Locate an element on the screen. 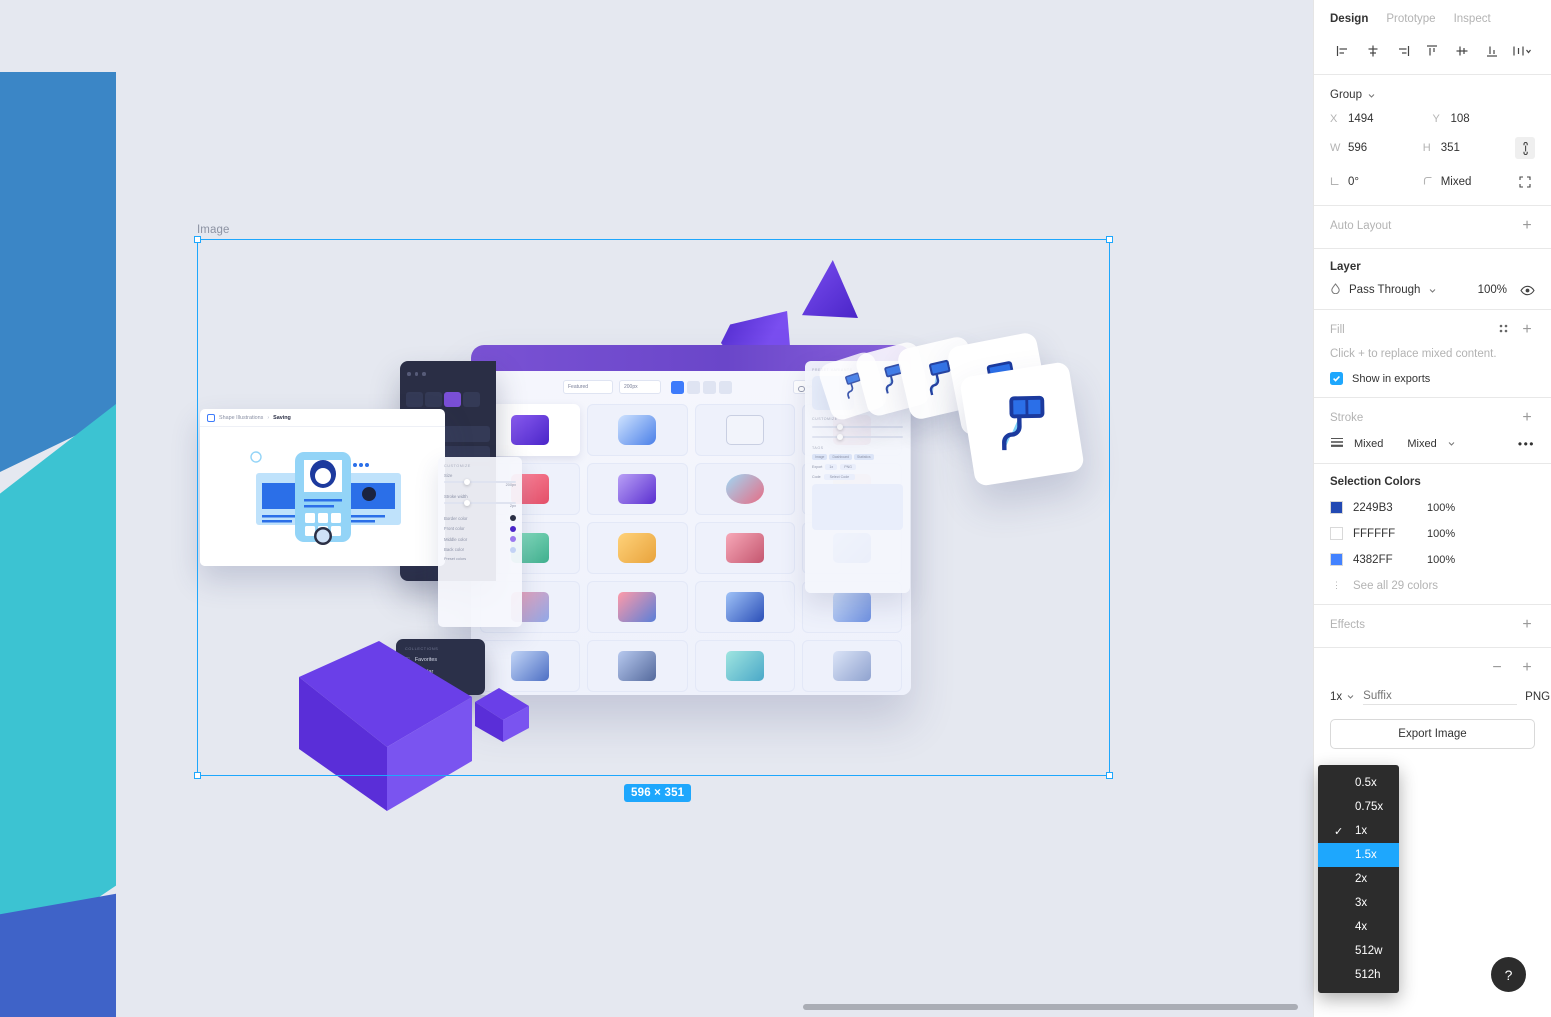 This screenshot has height=1017, width=1551. add-auto-layout-button: + is located at coordinates (1527, 226).